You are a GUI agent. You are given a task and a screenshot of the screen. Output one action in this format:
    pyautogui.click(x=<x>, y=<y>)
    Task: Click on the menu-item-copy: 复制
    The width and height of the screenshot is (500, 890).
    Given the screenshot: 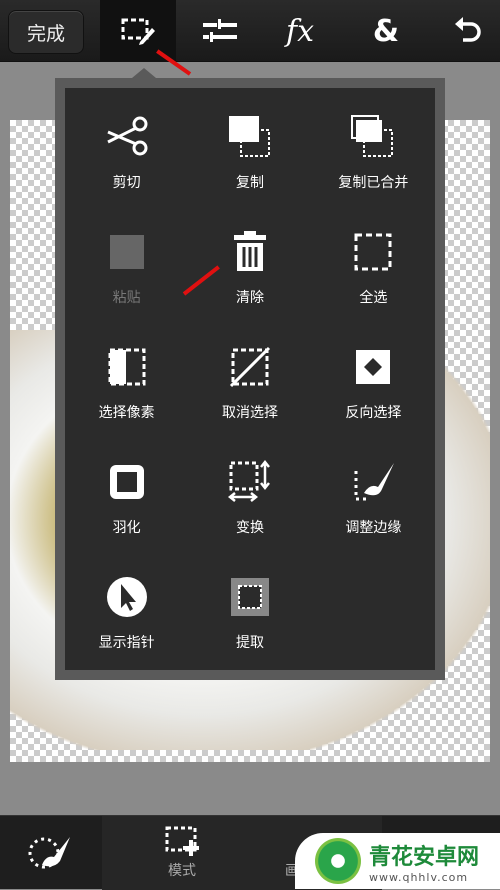 What is the action you would take?
    pyautogui.click(x=249, y=157)
    